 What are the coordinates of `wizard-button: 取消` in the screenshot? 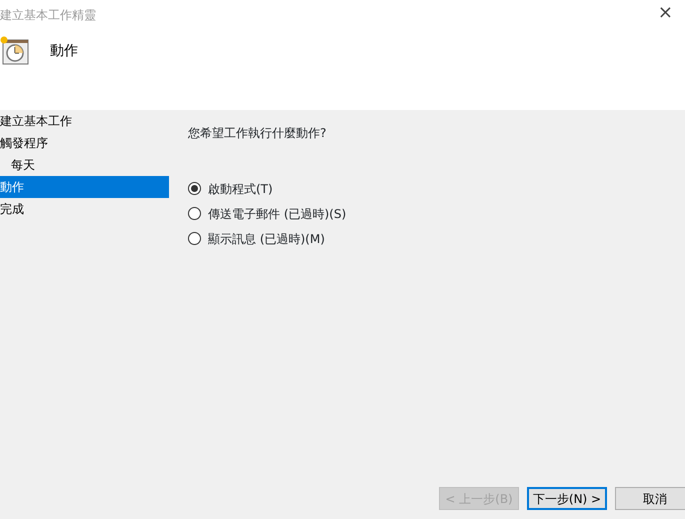 It's located at (650, 498).